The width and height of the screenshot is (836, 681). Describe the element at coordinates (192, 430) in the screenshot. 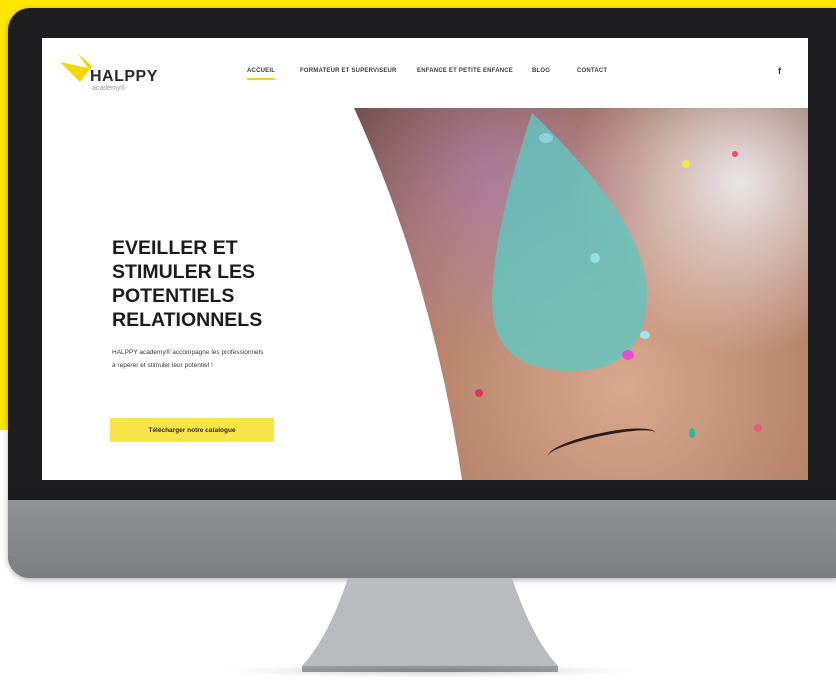

I see `download-catalogue-button: Télécharger notre catalogue` at that location.